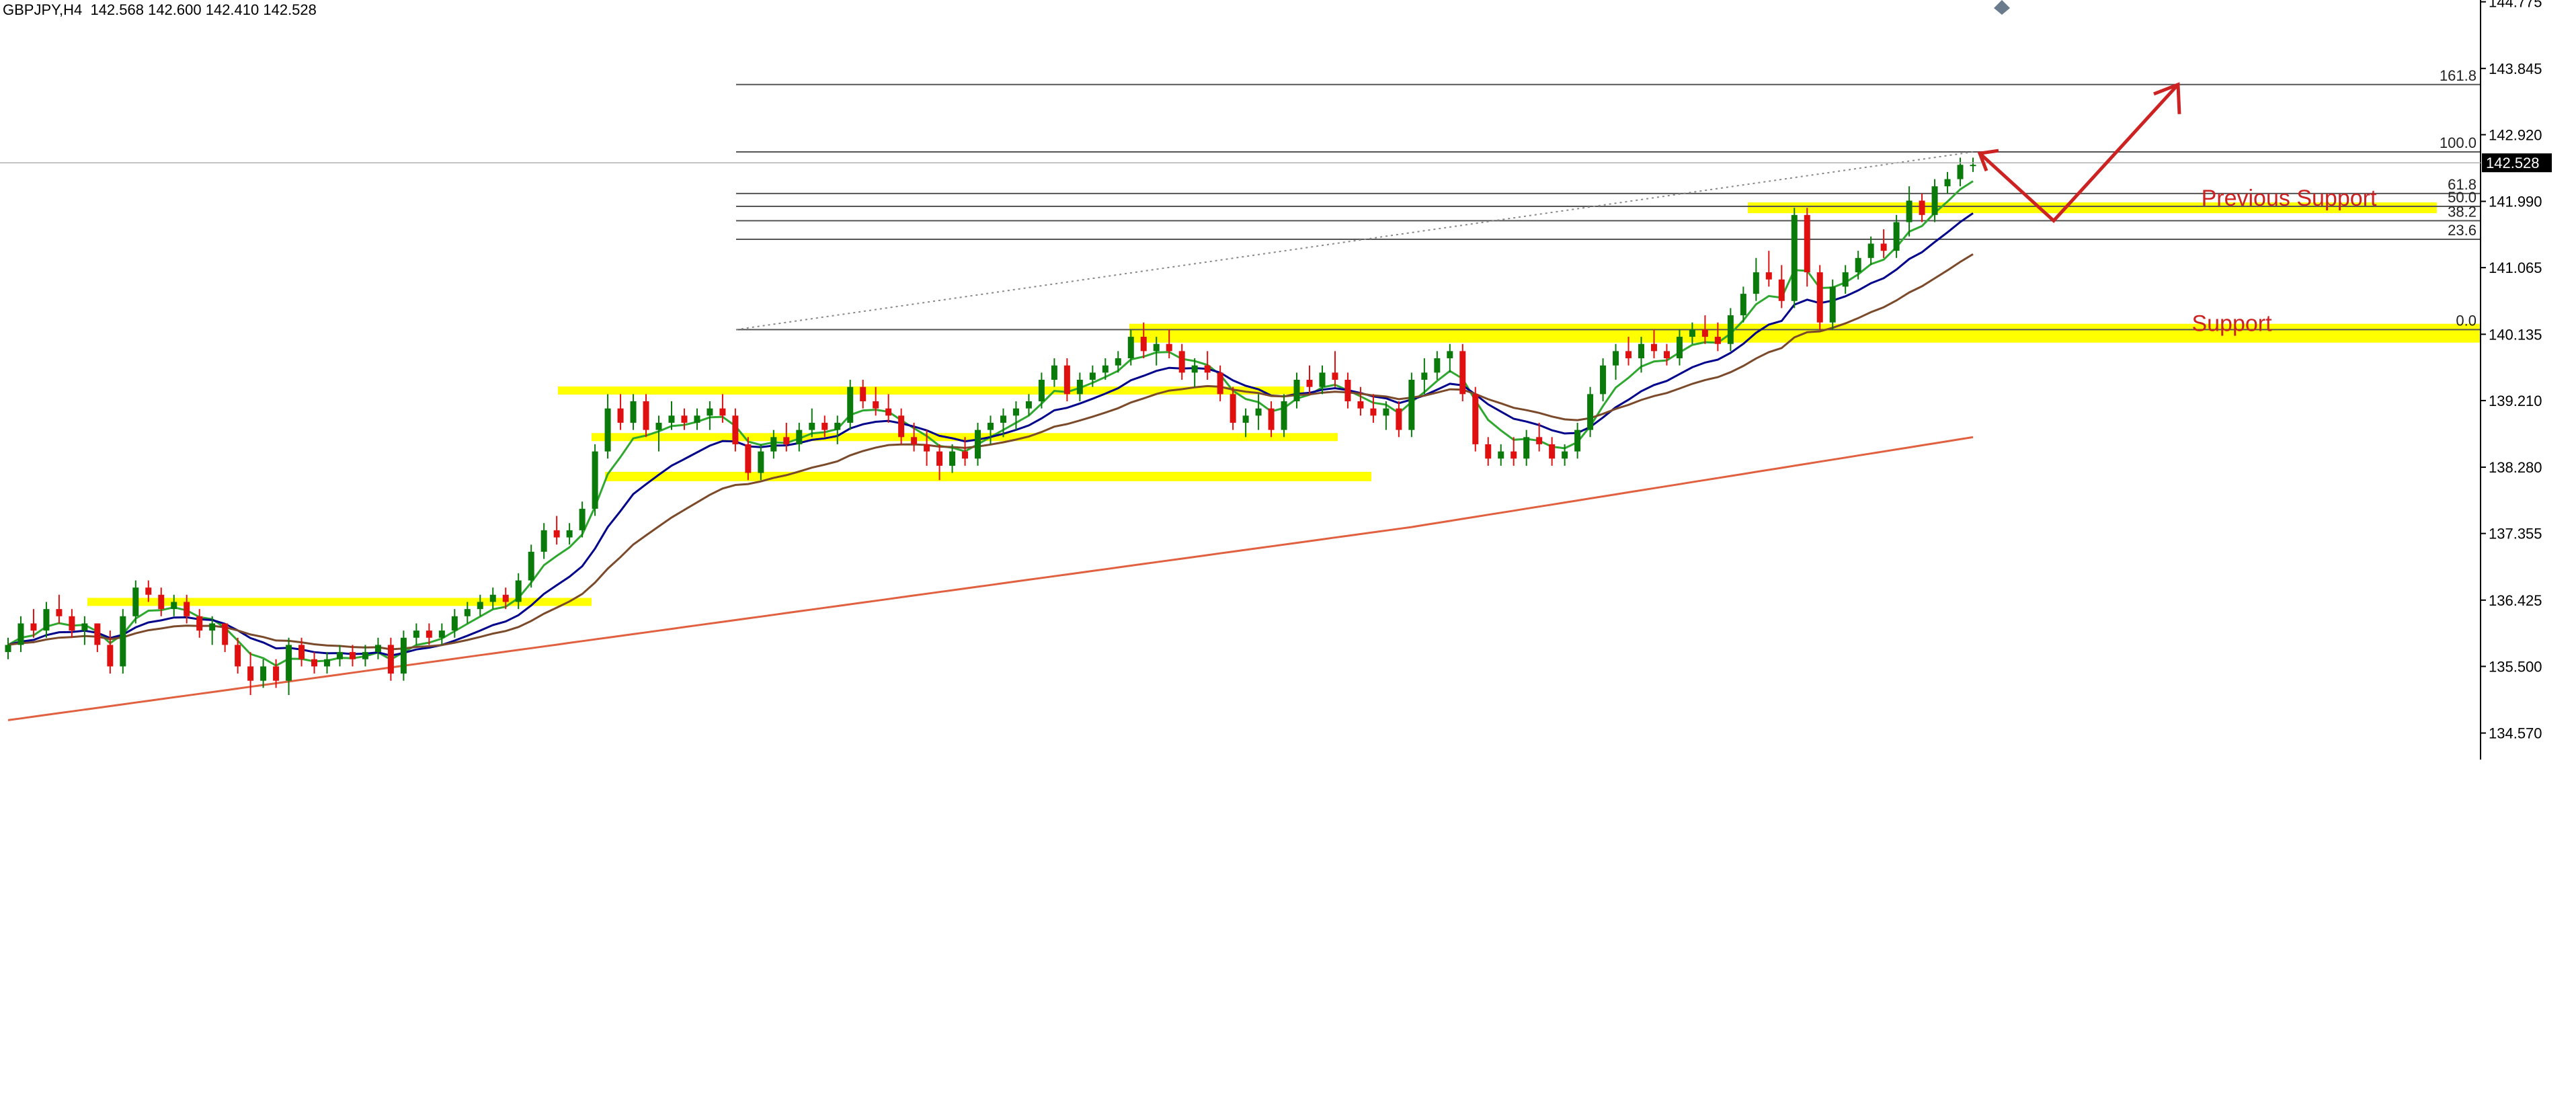 Image resolution: width=2576 pixels, height=1099 pixels. What do you see at coordinates (1354, 241) in the screenshot?
I see `fib-trend-line` at bounding box center [1354, 241].